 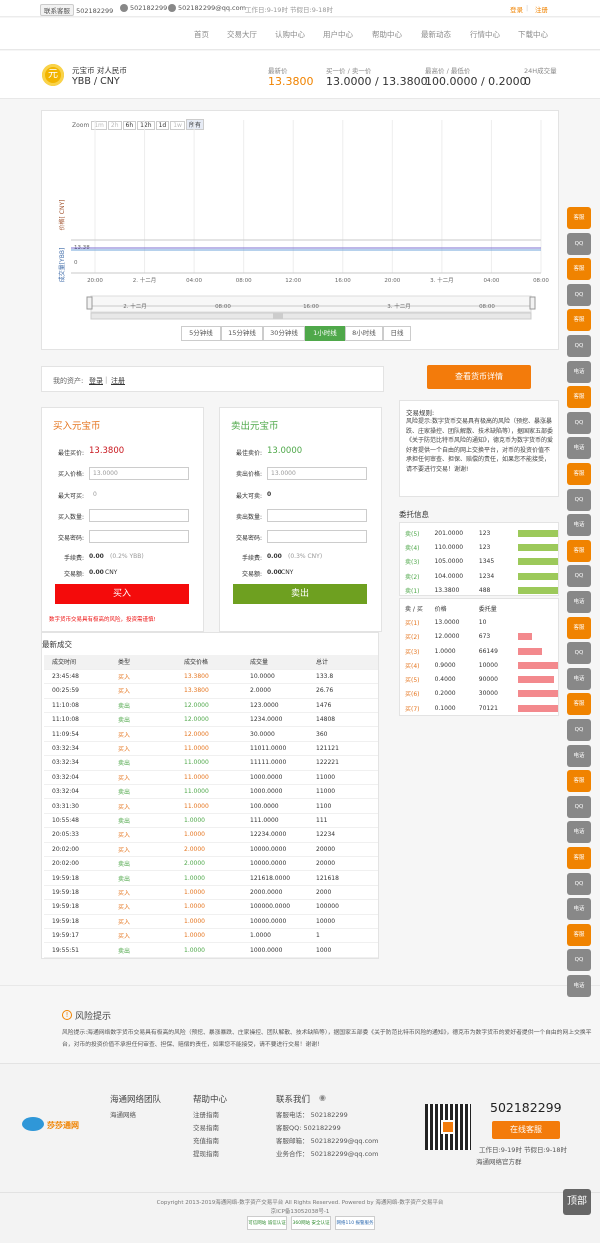 I want to click on orderbook-row: 买(6) 0.2000 30000, so click(x=480, y=694).